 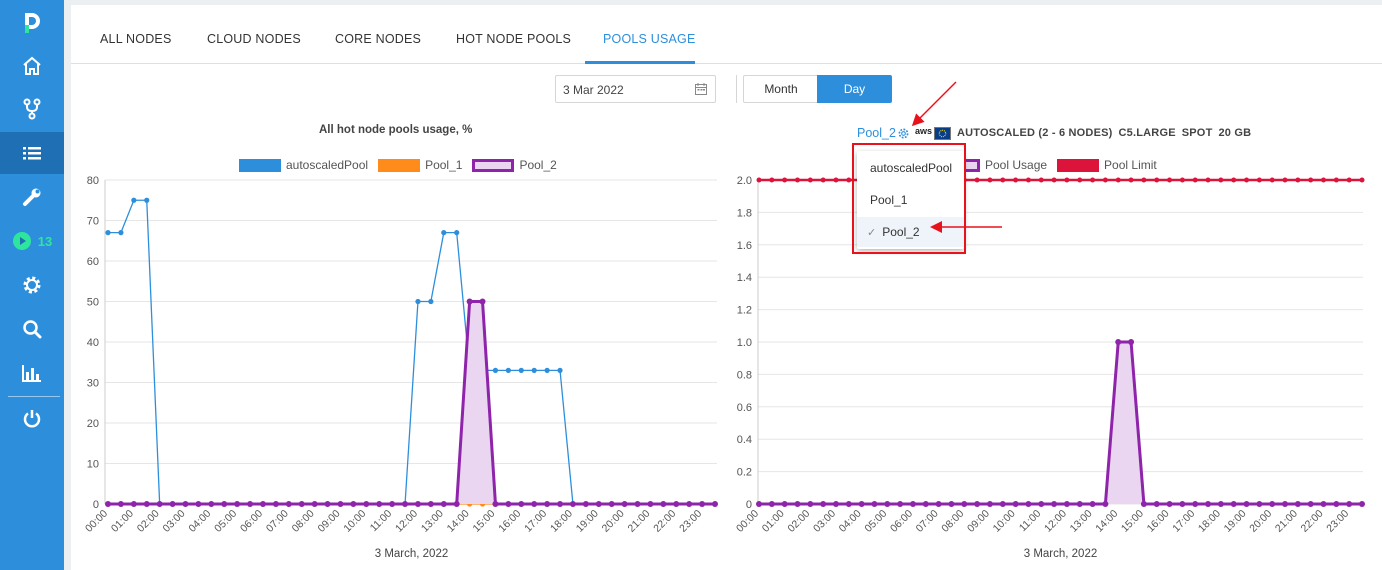 I want to click on y-tick-label: 0, so click(x=96, y=505).